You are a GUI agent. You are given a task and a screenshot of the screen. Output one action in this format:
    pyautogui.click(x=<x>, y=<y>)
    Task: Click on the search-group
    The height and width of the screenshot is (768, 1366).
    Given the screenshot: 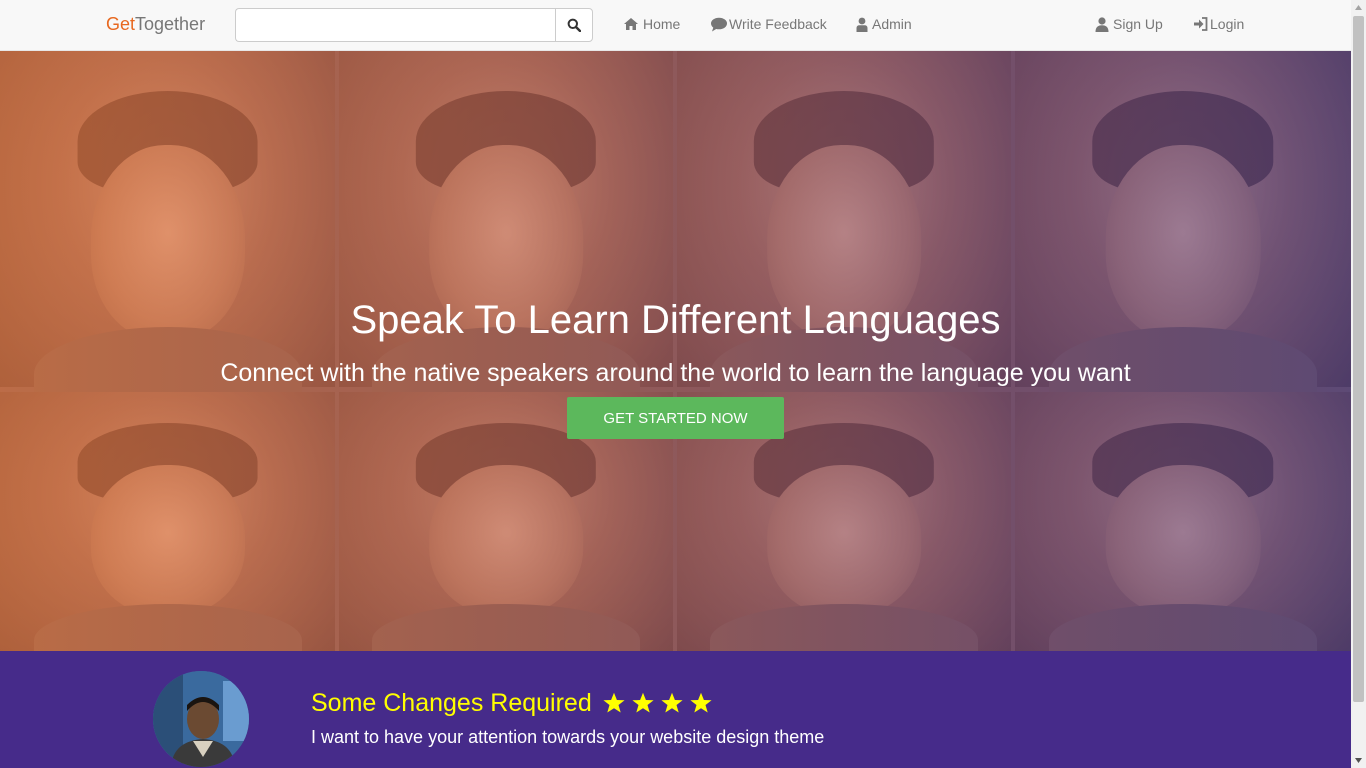 What is the action you would take?
    pyautogui.click(x=414, y=25)
    